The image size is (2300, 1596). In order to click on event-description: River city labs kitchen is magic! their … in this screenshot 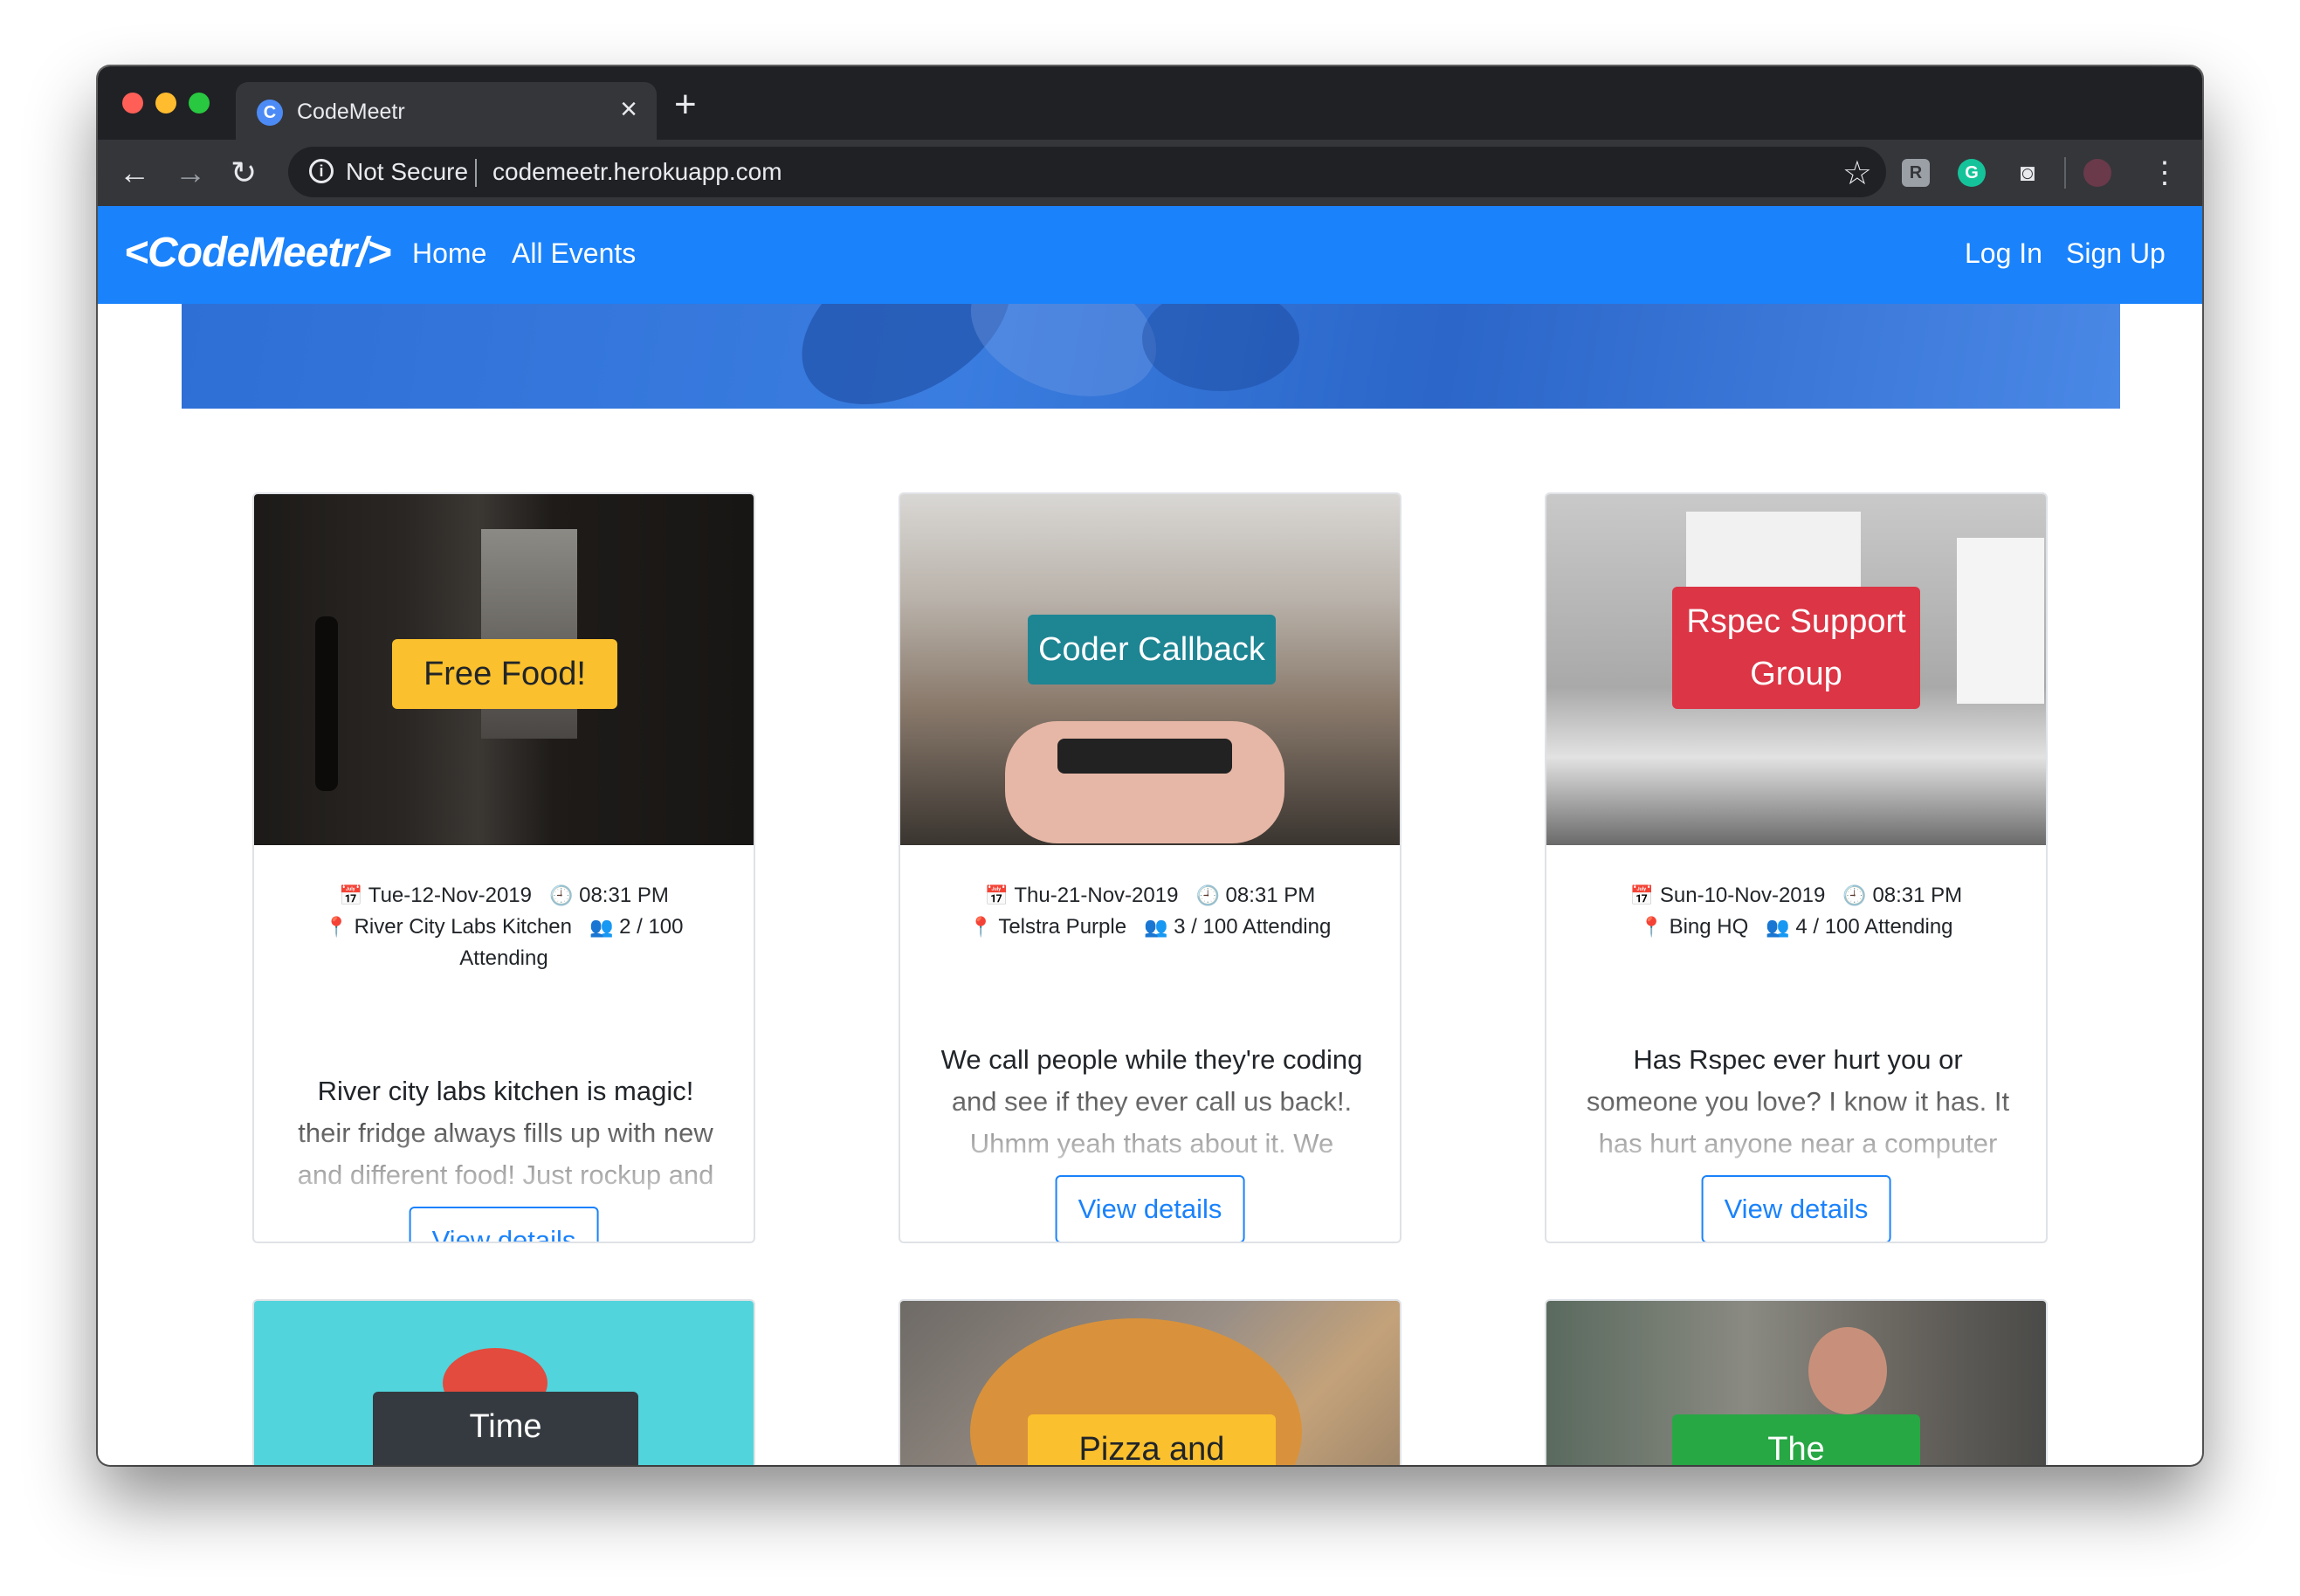, I will do `click(505, 1133)`.